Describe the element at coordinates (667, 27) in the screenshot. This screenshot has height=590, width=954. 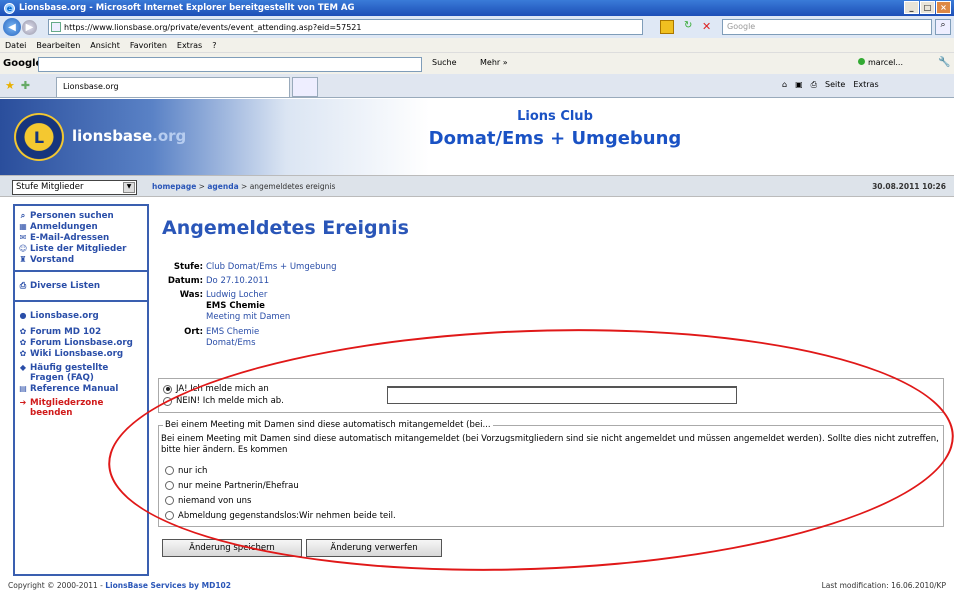
I see `lock-icon` at that location.